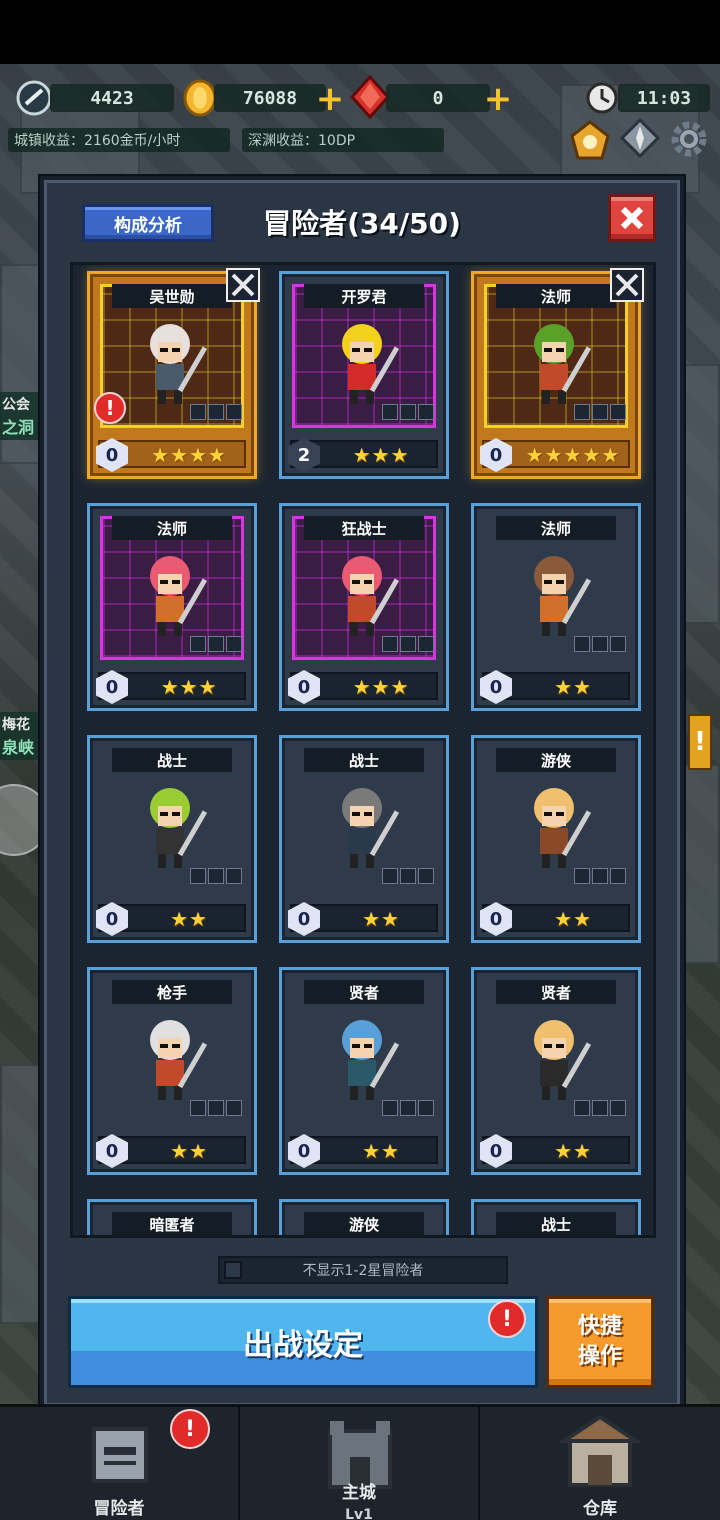 This screenshot has width=720, height=1520. What do you see at coordinates (438, 98) in the screenshot?
I see `gem-counter: 0` at bounding box center [438, 98].